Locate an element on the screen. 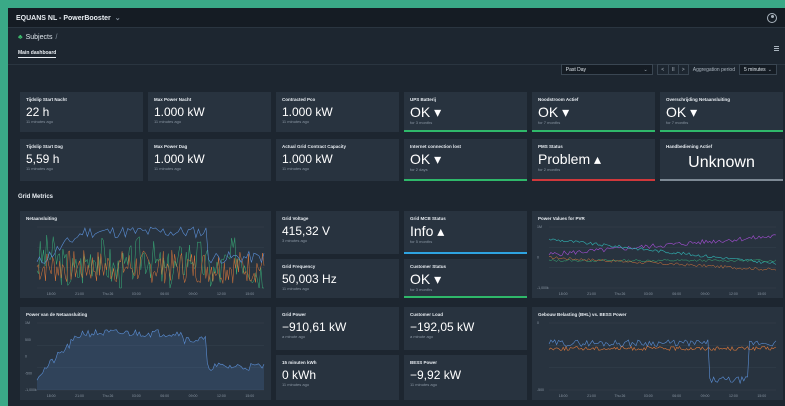 Image resolution: width=785 pixels, height=406 pixels. card-title: Actual Grid Contract Capacity is located at coordinates (314, 146).